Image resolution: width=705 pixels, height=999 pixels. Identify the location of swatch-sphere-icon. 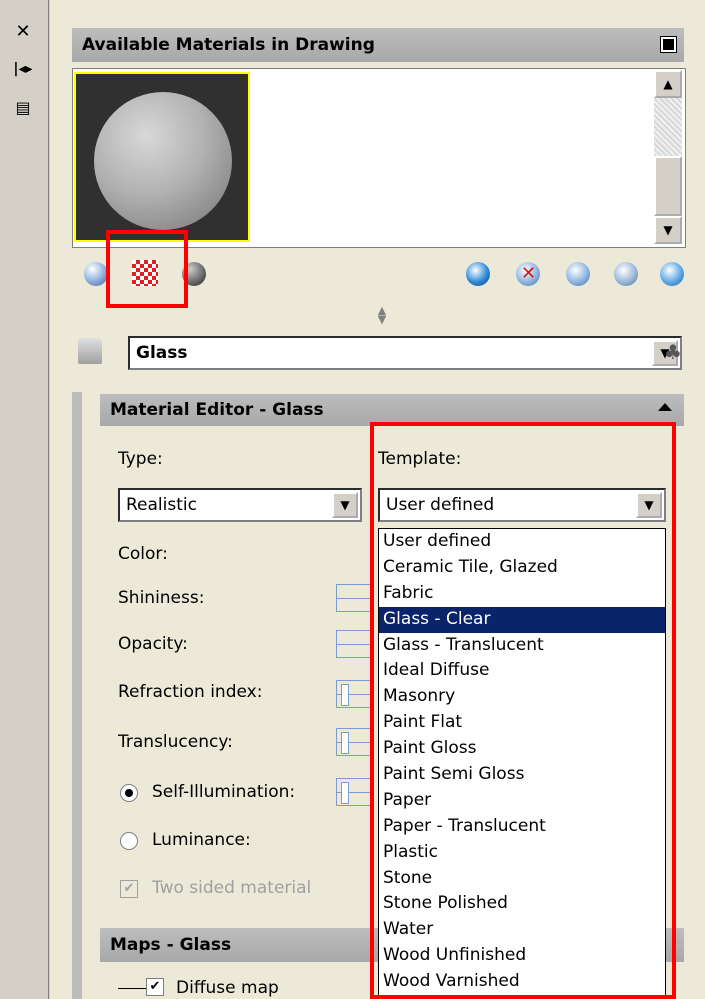
(163, 161).